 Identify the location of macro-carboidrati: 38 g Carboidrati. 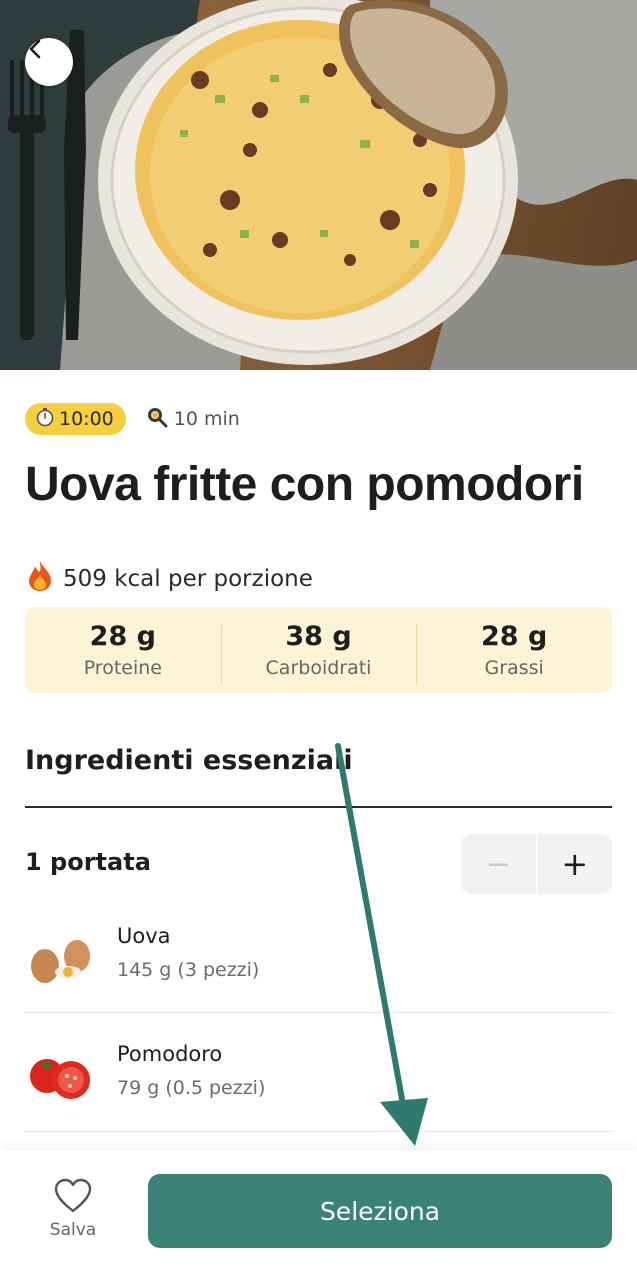
(318, 652).